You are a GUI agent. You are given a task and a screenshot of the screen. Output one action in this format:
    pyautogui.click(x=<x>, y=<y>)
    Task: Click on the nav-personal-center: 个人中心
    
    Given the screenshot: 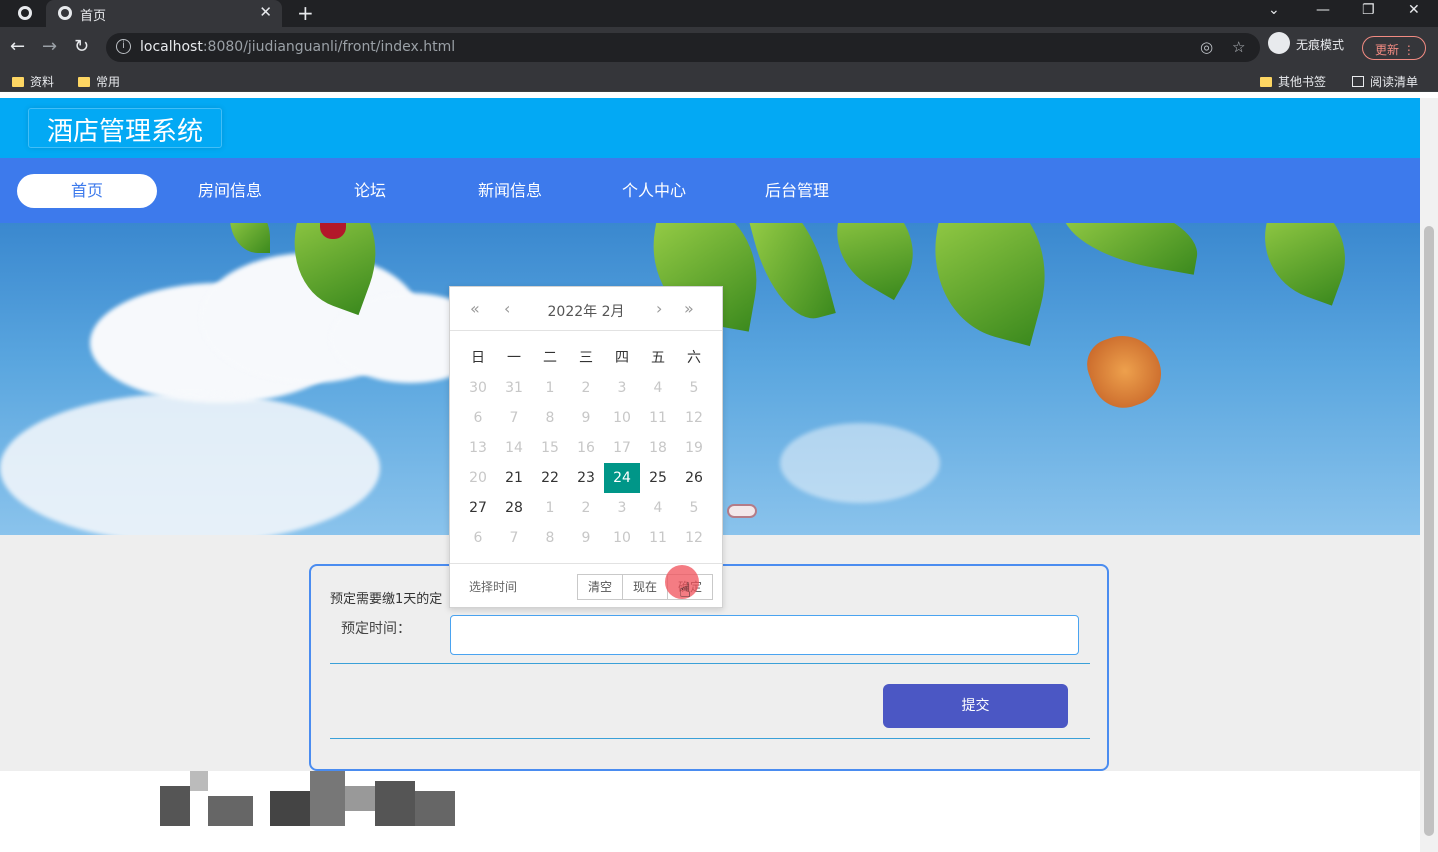 What is the action you would take?
    pyautogui.click(x=654, y=191)
    